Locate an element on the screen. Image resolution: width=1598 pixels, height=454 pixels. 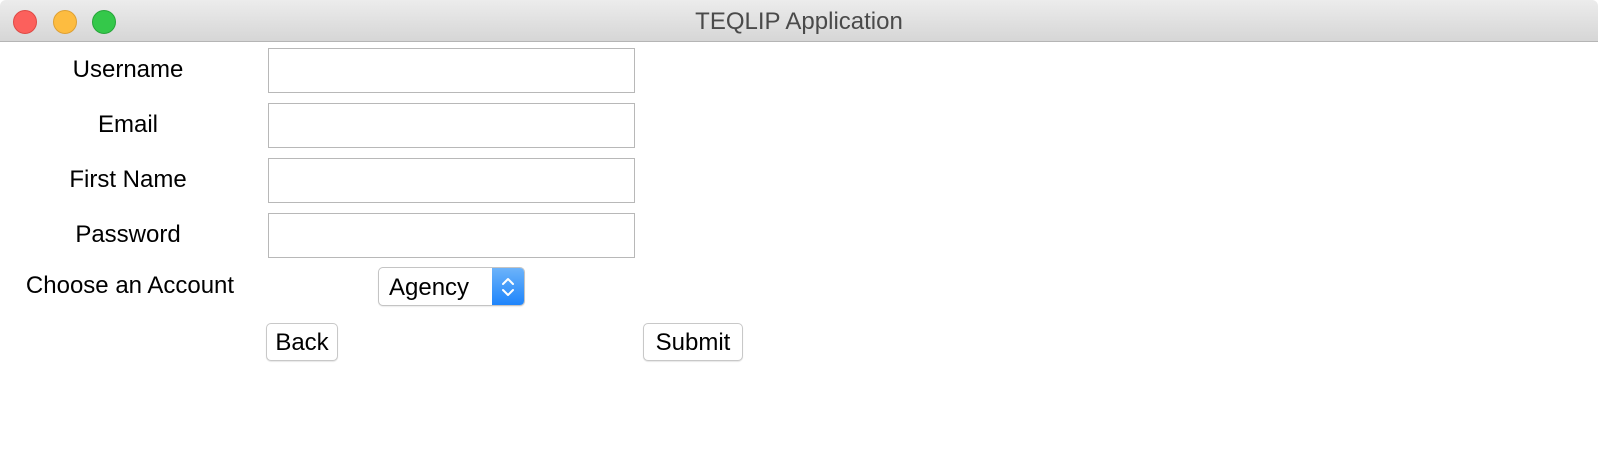
select-arrows-icon is located at coordinates (508, 286).